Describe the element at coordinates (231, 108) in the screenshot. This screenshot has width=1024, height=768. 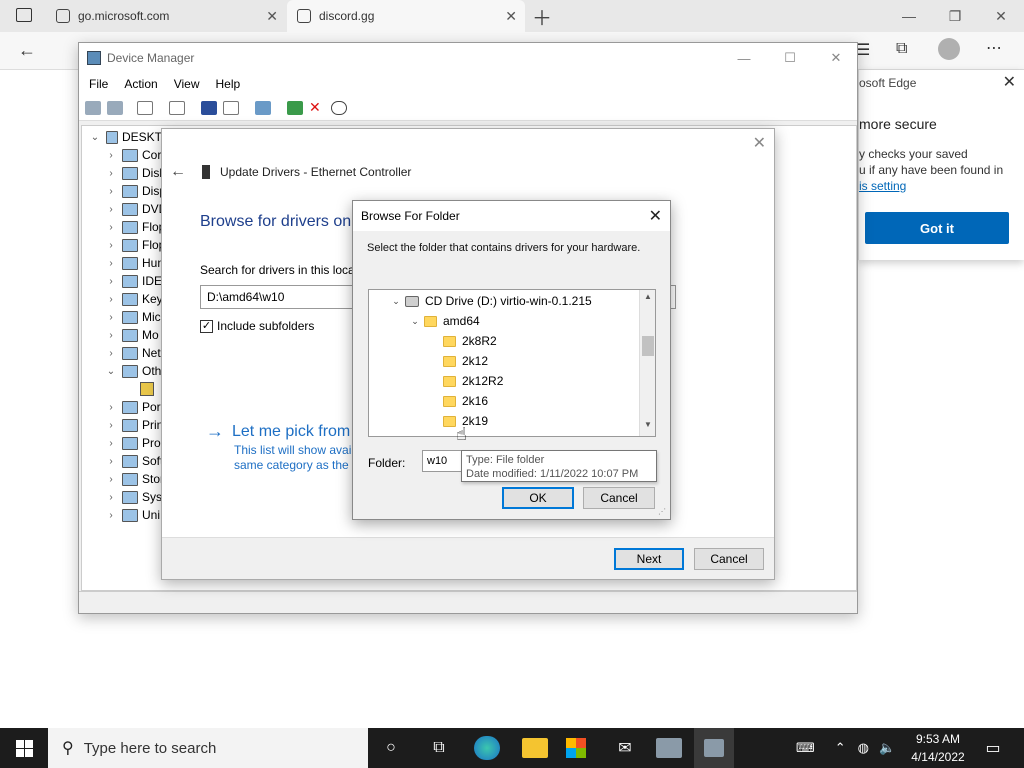
I see `details-icon` at that location.